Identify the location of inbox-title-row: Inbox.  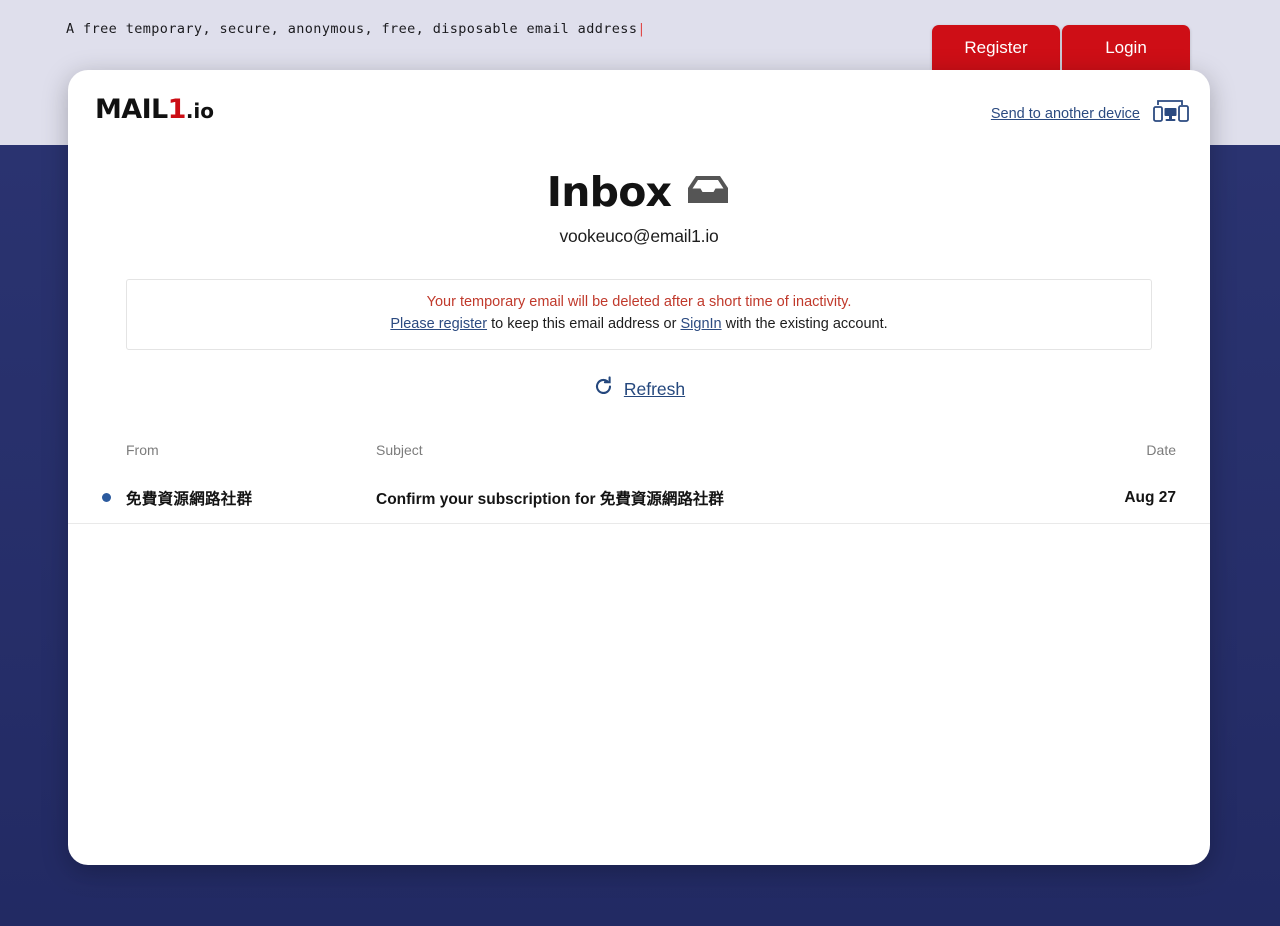
(639, 192).